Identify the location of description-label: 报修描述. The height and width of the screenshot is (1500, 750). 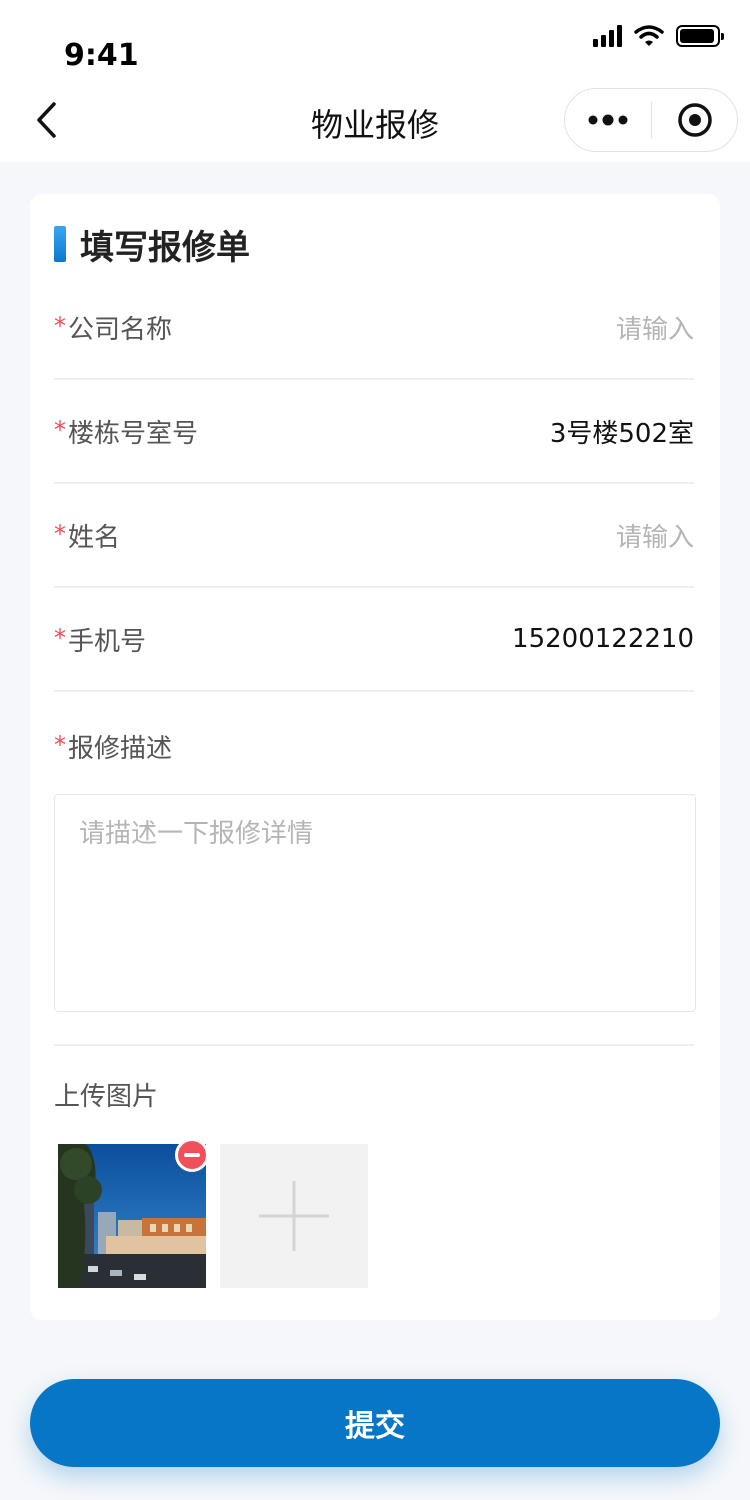
(120, 749).